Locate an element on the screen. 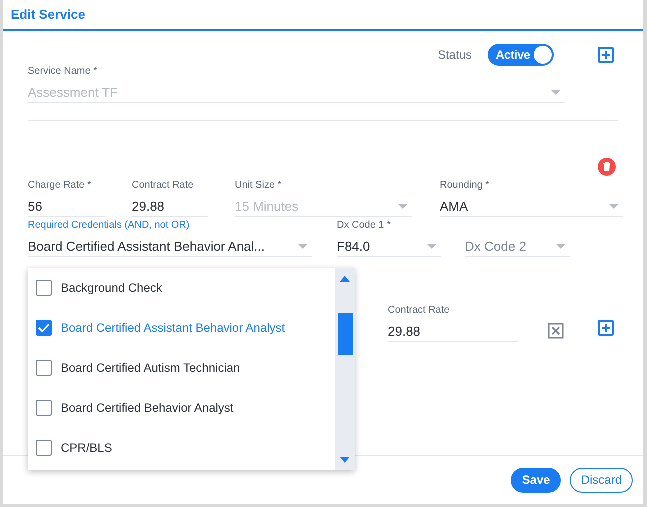 The width and height of the screenshot is (647, 507). input-field: 56 is located at coordinates (66, 206).